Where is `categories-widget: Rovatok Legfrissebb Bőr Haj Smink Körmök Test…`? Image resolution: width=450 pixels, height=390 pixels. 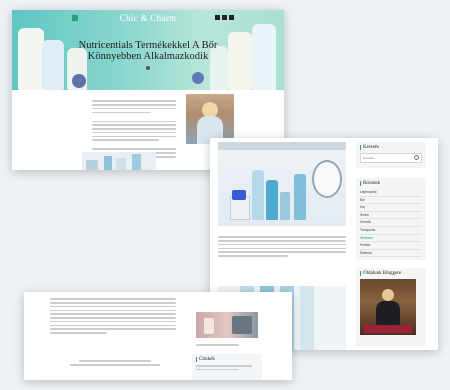 categories-widget: Rovatok Legfrissebb Bőr Haj Smink Körmök Test… is located at coordinates (391, 219).